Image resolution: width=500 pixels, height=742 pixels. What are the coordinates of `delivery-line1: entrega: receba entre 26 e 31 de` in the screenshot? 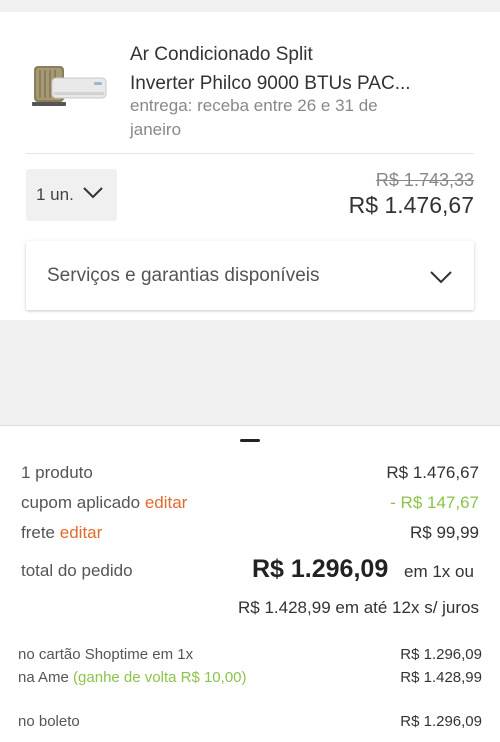 It's located at (254, 105).